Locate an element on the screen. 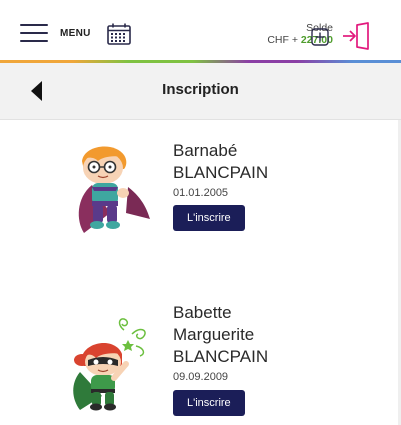  title-bar: Inscription is located at coordinates (200, 91).